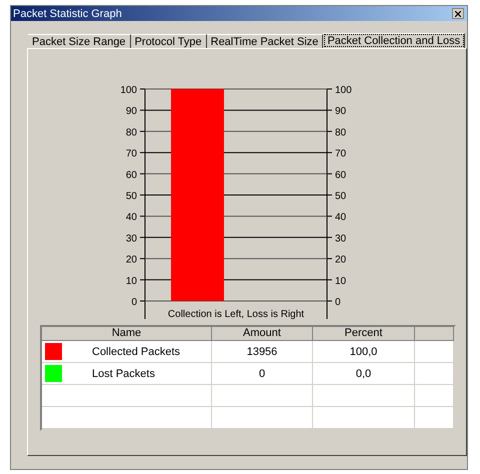 This screenshot has width=480, height=474. I want to click on cell-text: Lost Packets, so click(123, 374).